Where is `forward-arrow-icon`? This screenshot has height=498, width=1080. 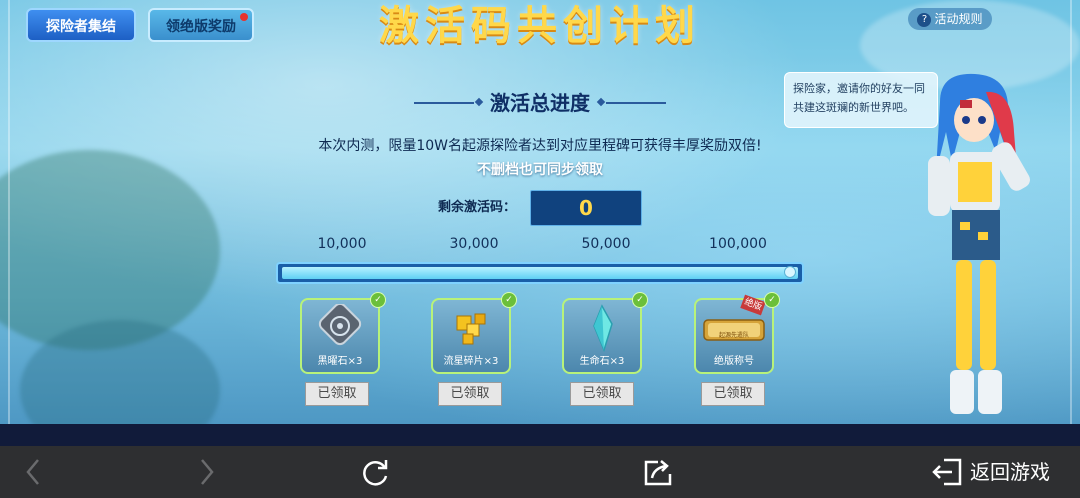 forward-arrow-icon is located at coordinates (206, 472).